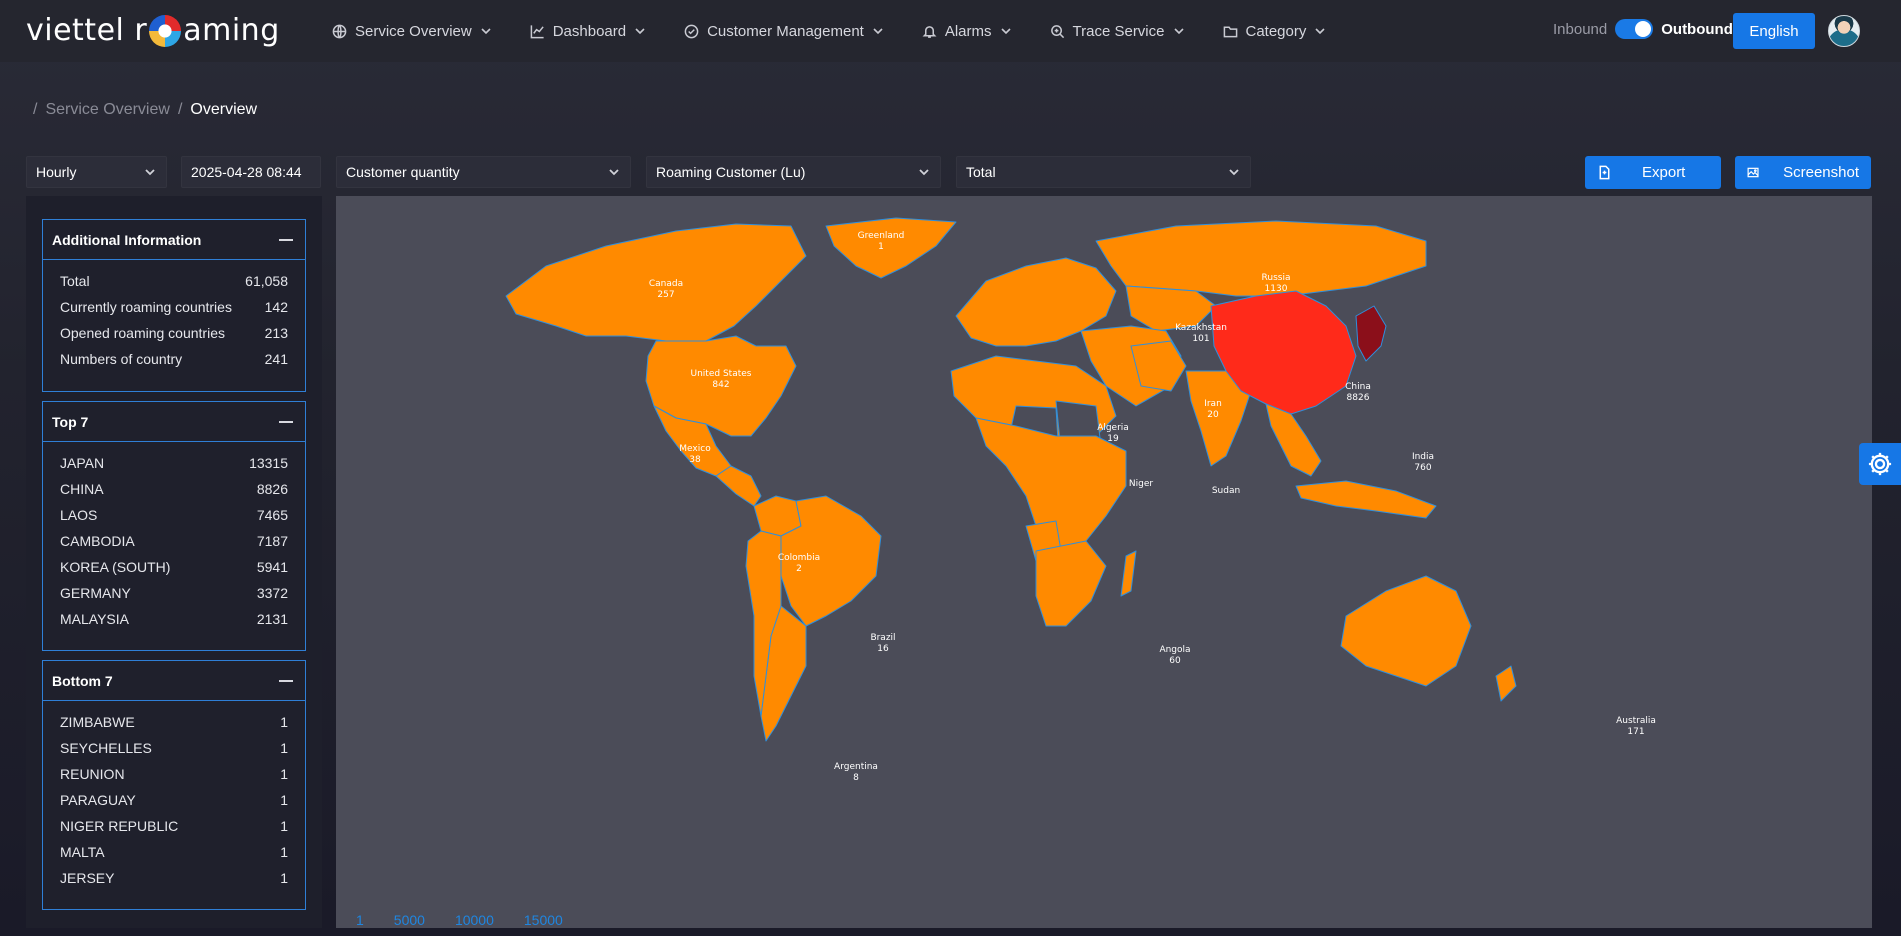 Image resolution: width=1901 pixels, height=936 pixels. What do you see at coordinates (1774, 31) in the screenshot?
I see `language-button: English` at bounding box center [1774, 31].